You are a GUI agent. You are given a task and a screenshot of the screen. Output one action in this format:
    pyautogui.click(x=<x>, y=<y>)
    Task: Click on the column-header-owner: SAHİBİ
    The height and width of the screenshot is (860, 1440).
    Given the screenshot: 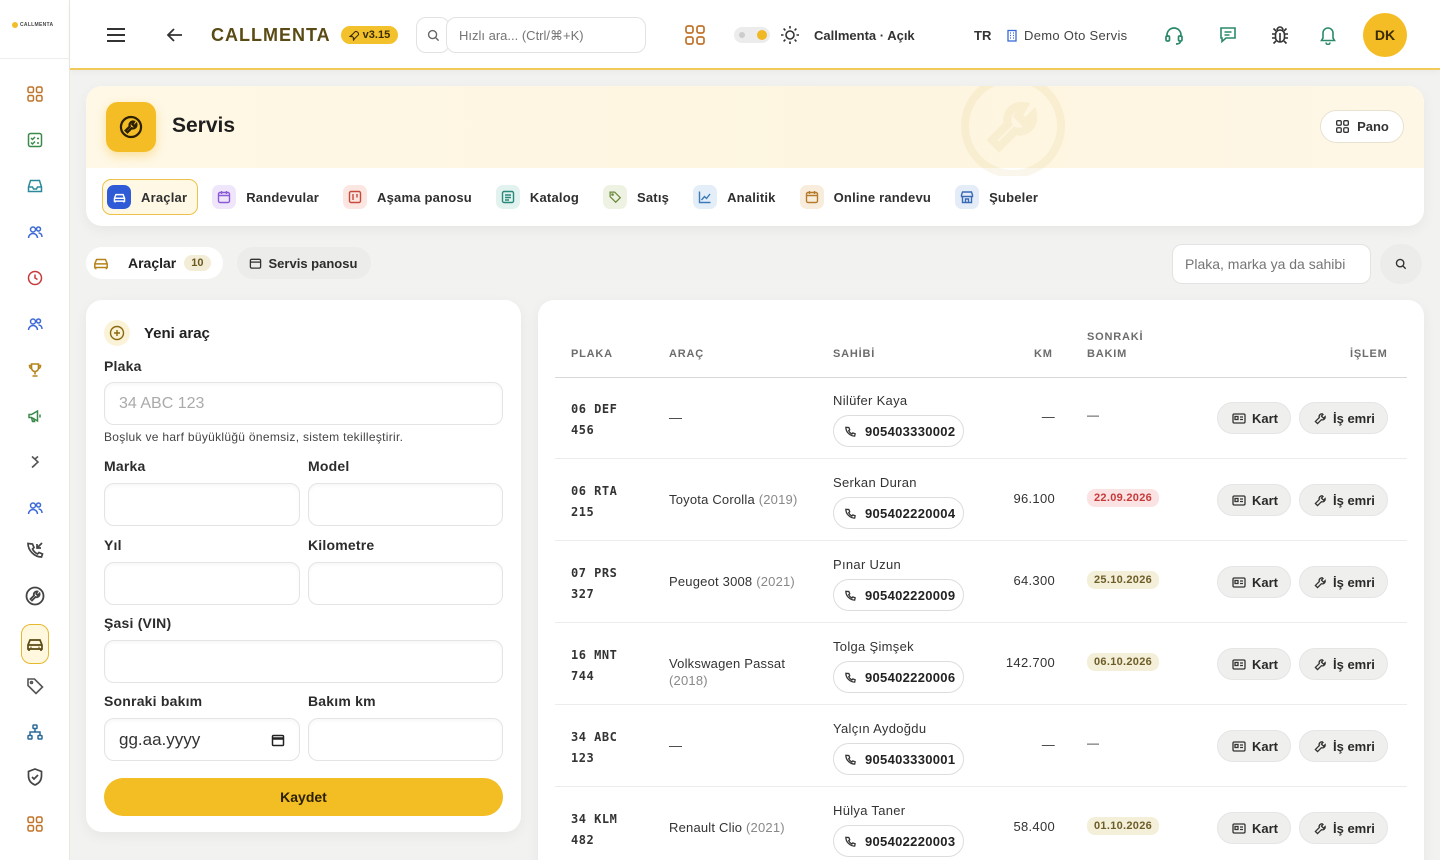 What is the action you would take?
    pyautogui.click(x=854, y=354)
    